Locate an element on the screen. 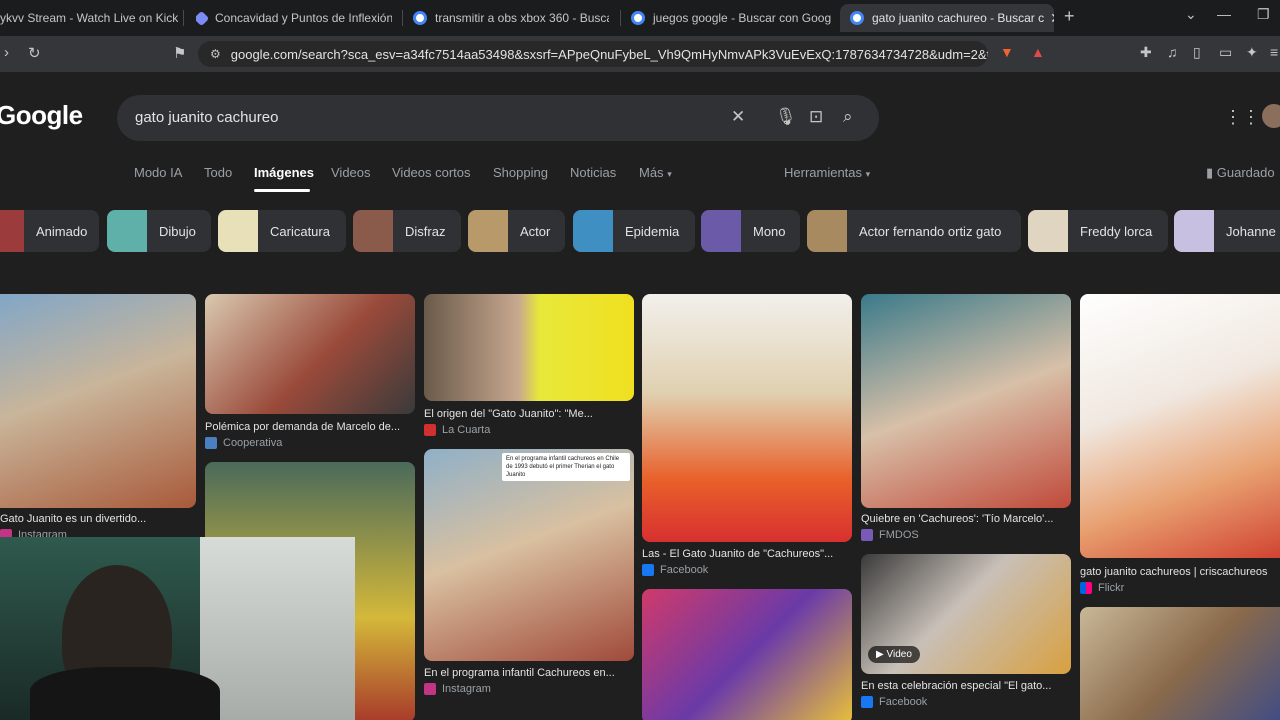 The width and height of the screenshot is (1280, 720). video-label: Video is located at coordinates (899, 654).